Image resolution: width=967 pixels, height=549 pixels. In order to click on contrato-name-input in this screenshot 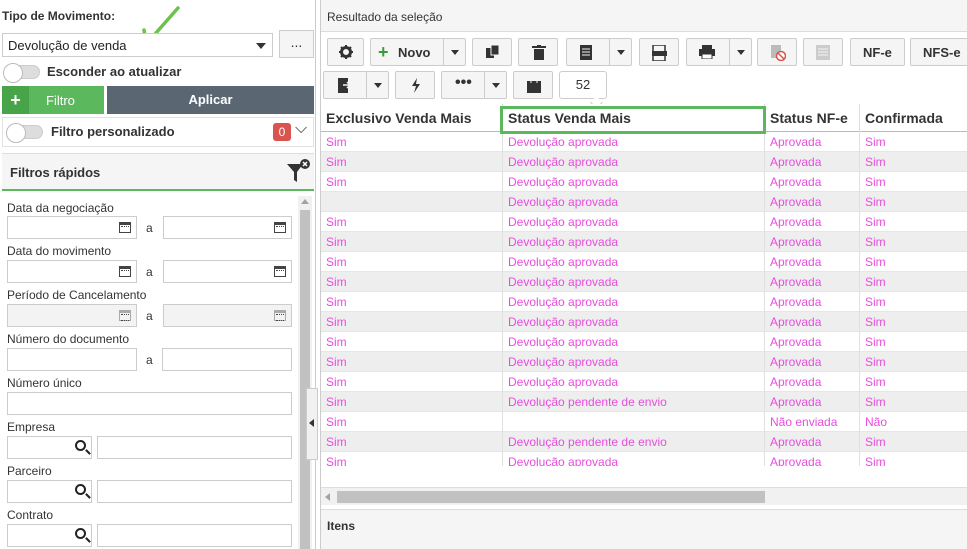, I will do `click(194, 535)`.